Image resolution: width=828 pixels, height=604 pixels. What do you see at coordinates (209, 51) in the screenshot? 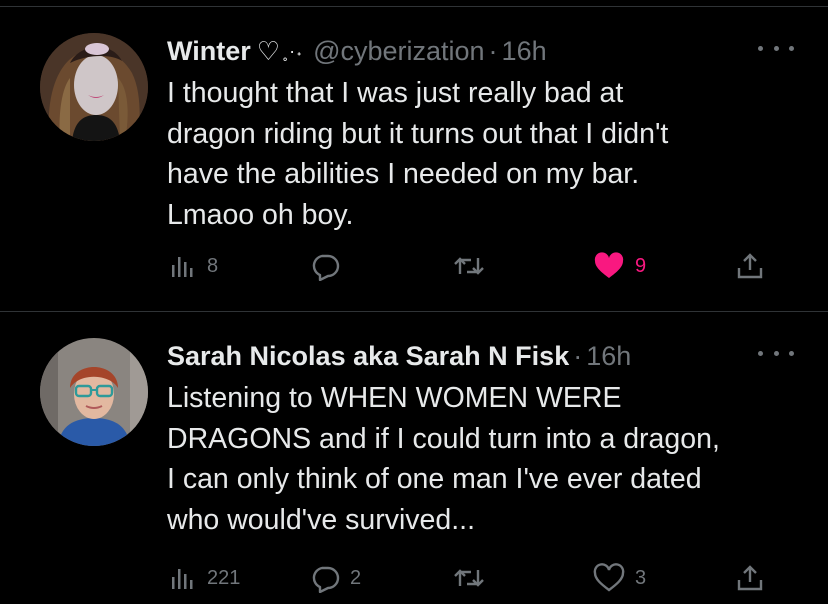
I see `display-name: Winter` at bounding box center [209, 51].